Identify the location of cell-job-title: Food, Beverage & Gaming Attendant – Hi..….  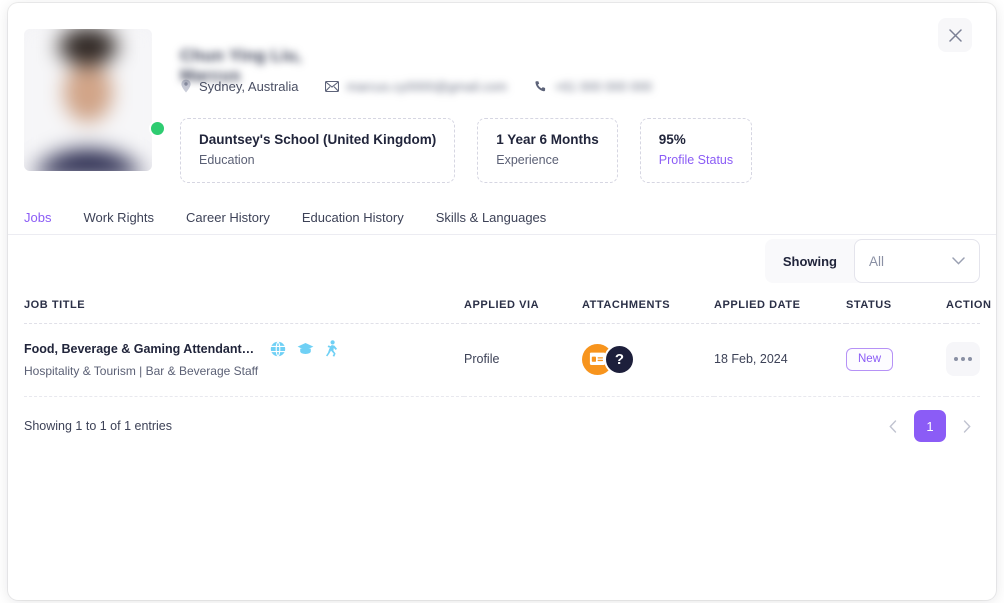
(244, 360).